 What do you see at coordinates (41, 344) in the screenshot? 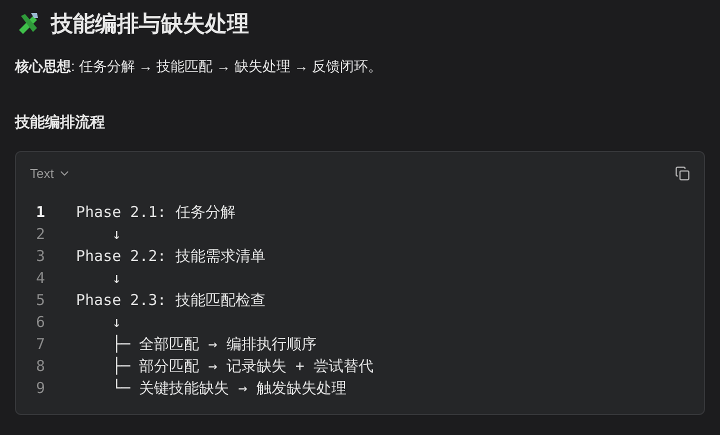
I see `line-number: 7` at bounding box center [41, 344].